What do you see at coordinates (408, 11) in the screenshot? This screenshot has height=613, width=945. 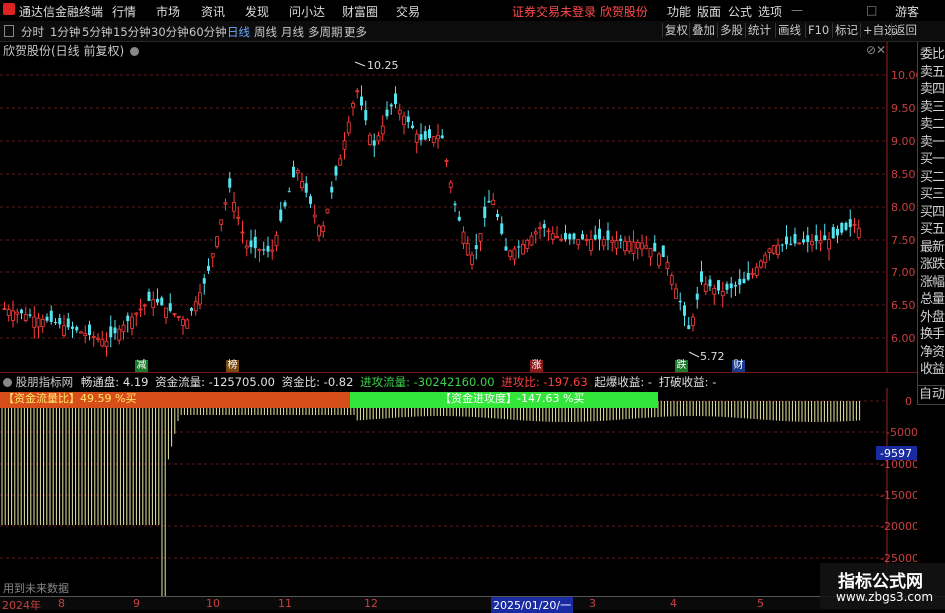 I see `menu-trade: 交易` at bounding box center [408, 11].